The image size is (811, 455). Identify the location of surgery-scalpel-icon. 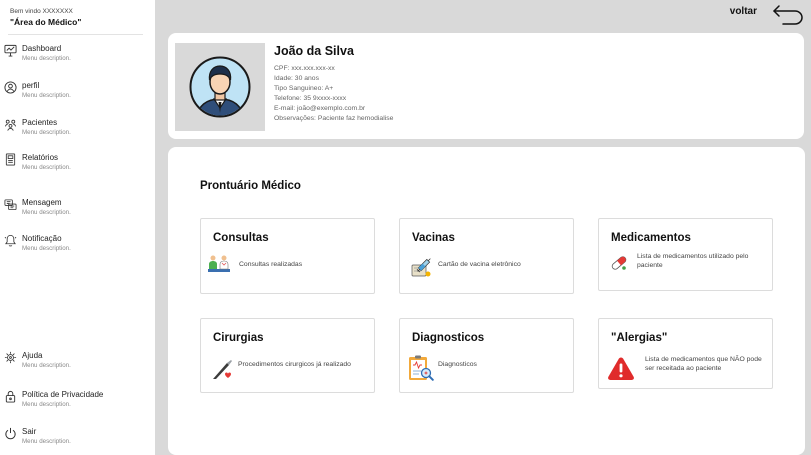
(222, 369).